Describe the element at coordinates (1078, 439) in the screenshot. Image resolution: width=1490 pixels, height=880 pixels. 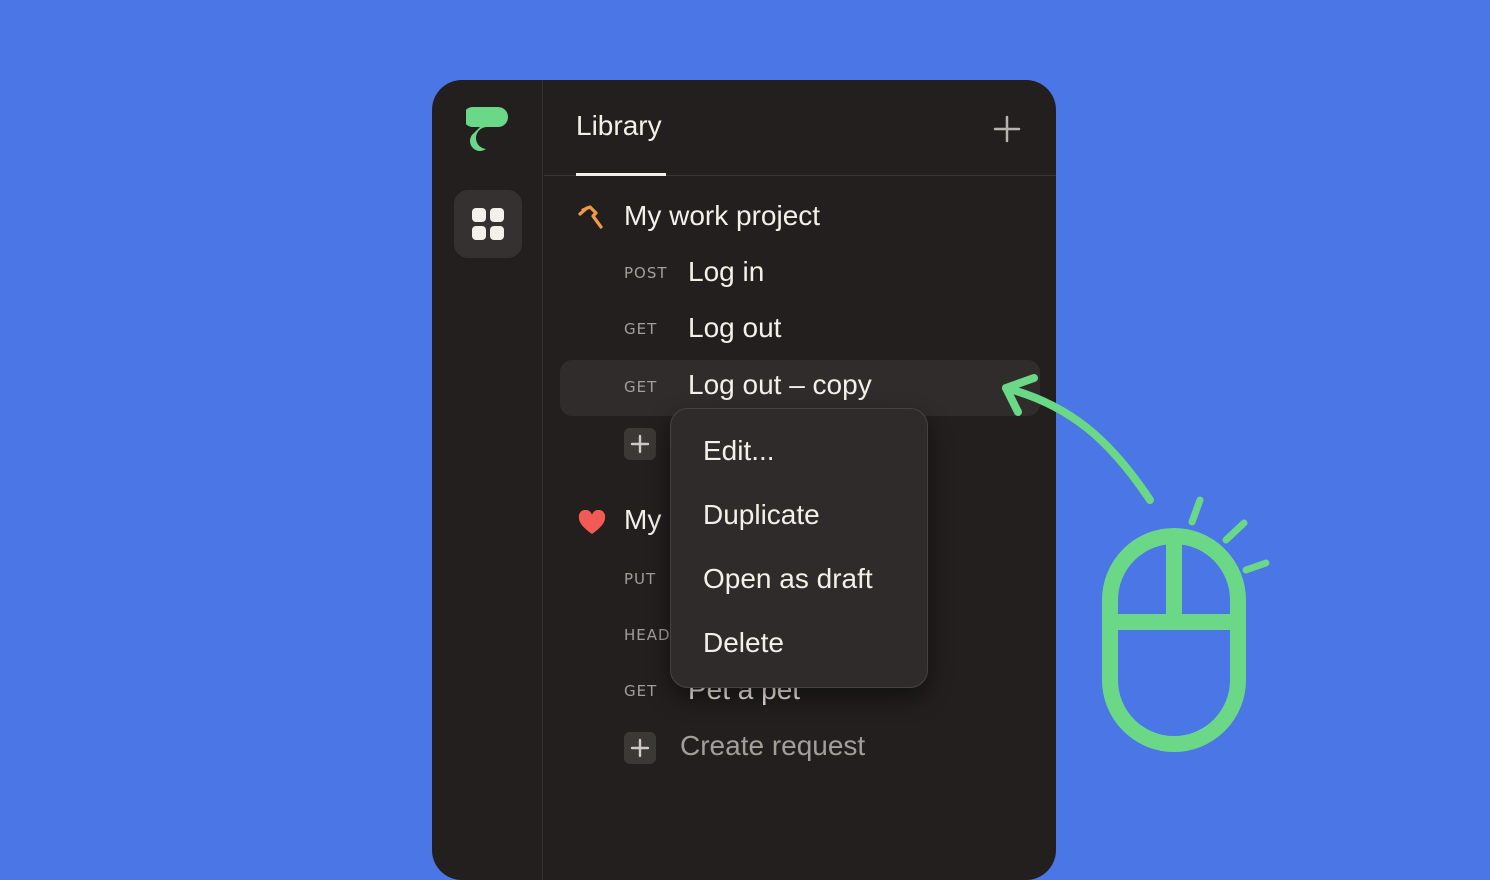
I see `curved-arrow-icon` at that location.